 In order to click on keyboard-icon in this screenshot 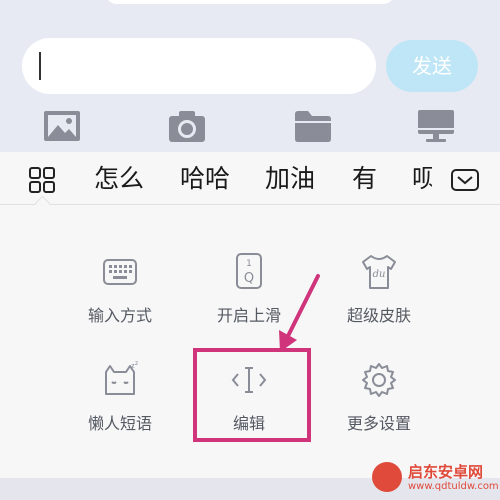, I will do `click(120, 272)`.